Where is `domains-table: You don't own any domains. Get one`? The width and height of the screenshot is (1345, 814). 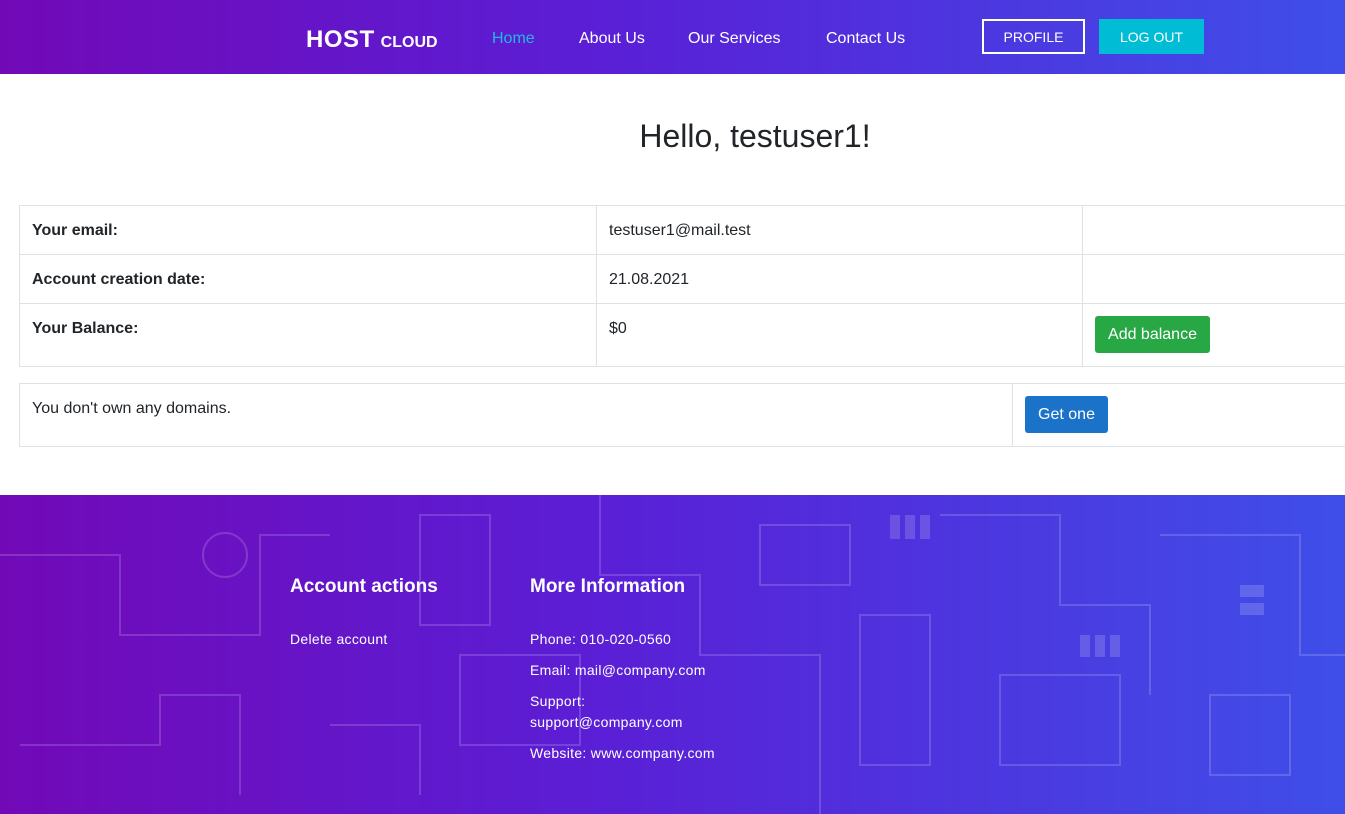 domains-table: You don't own any domains. Get one is located at coordinates (682, 415).